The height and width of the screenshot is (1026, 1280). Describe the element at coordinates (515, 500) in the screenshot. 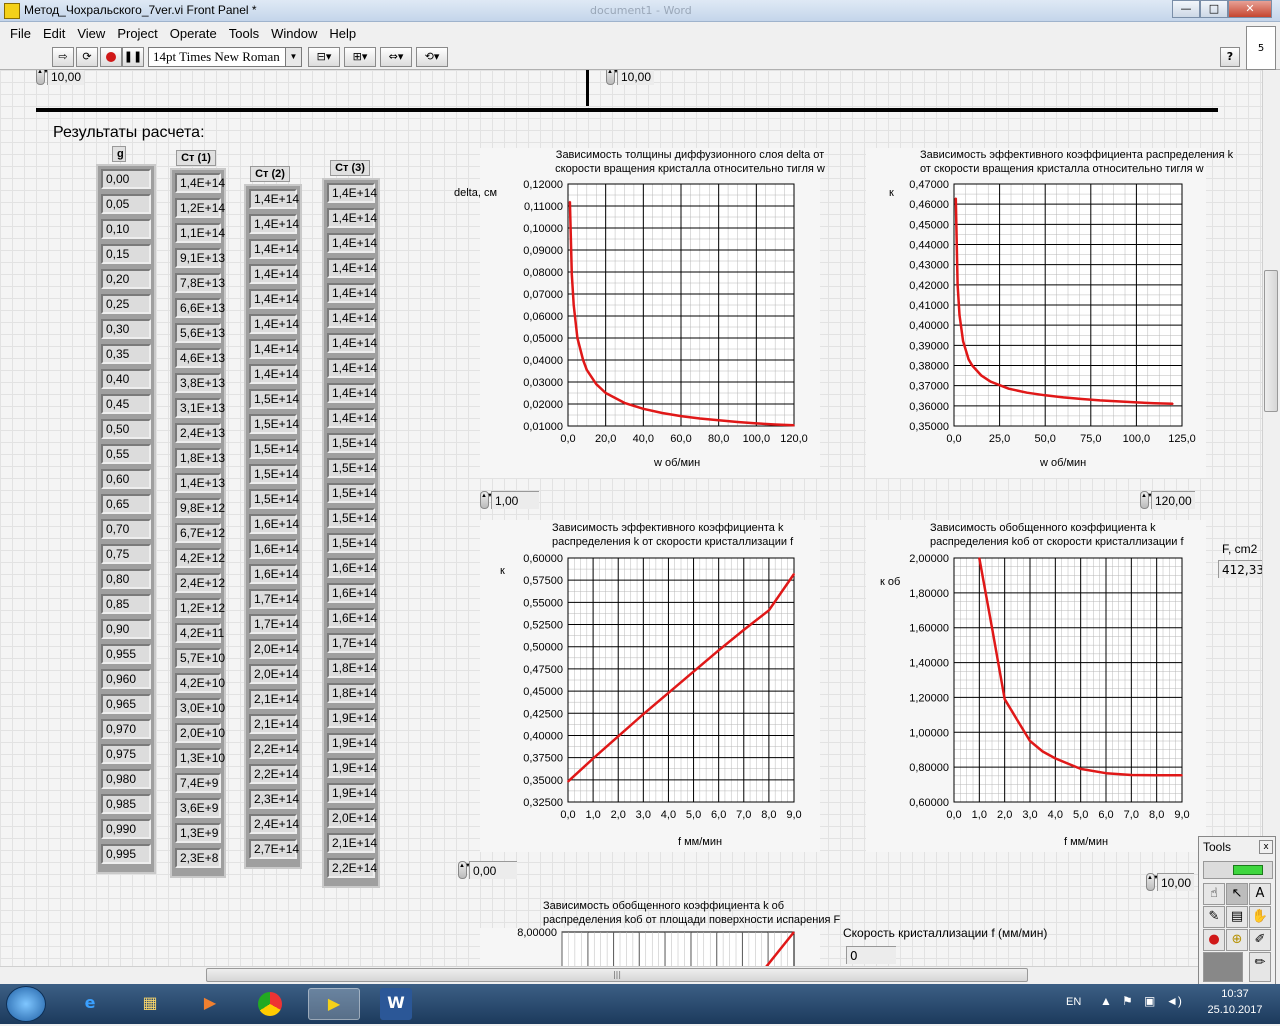

I see `numeric-value: 1,00` at that location.